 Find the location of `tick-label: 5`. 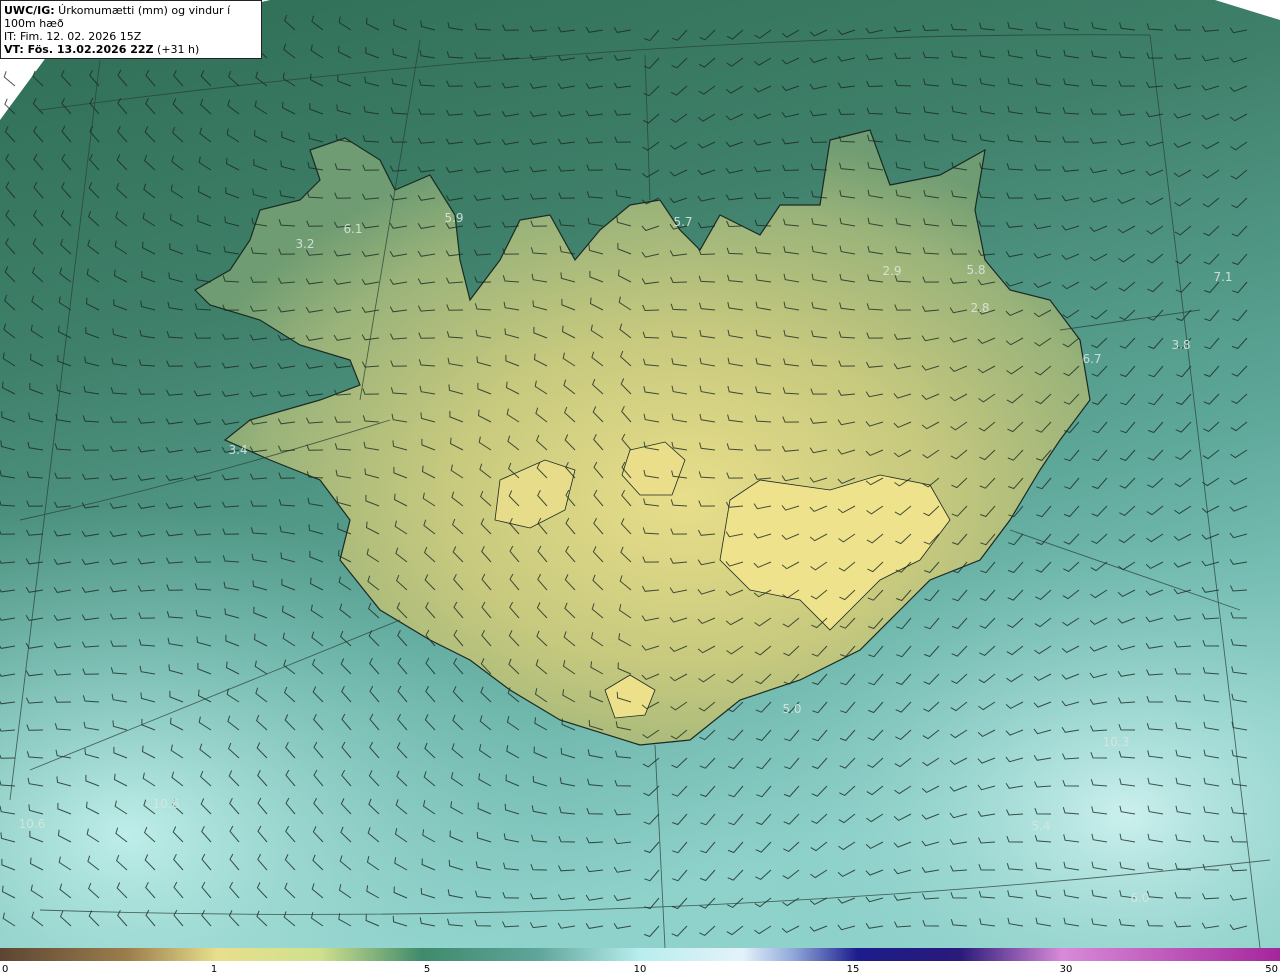

tick-label: 5 is located at coordinates (427, 969).